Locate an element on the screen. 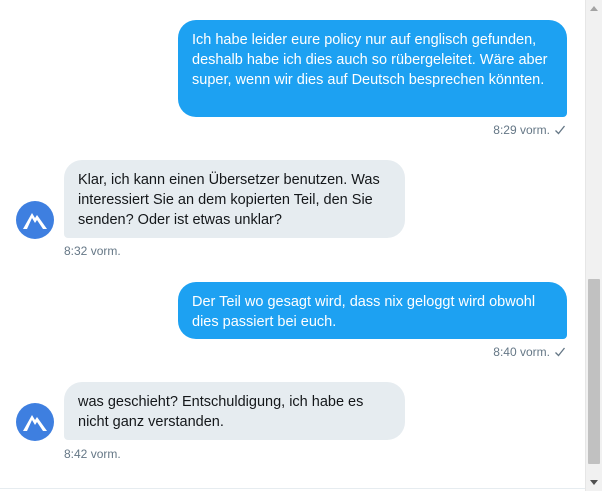 The image size is (602, 491). message-timestamp: 8:42 vorm. is located at coordinates (92, 454).